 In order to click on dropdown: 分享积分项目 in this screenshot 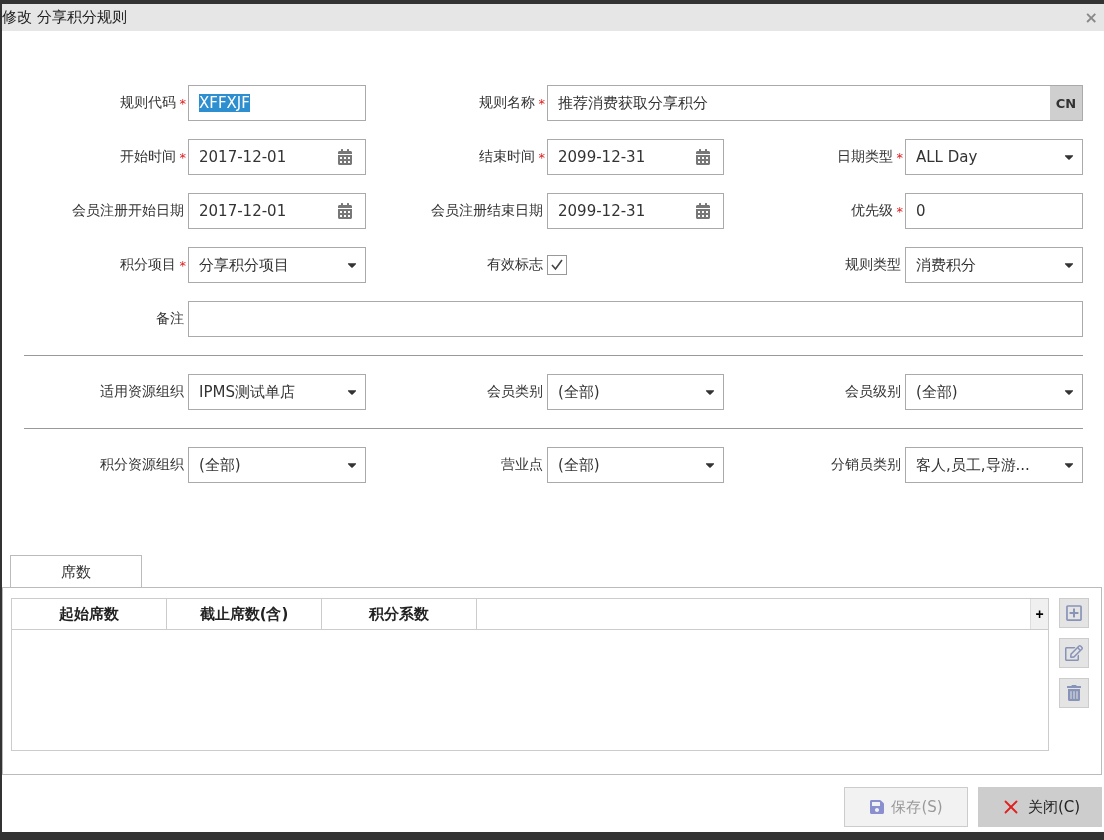, I will do `click(277, 265)`.